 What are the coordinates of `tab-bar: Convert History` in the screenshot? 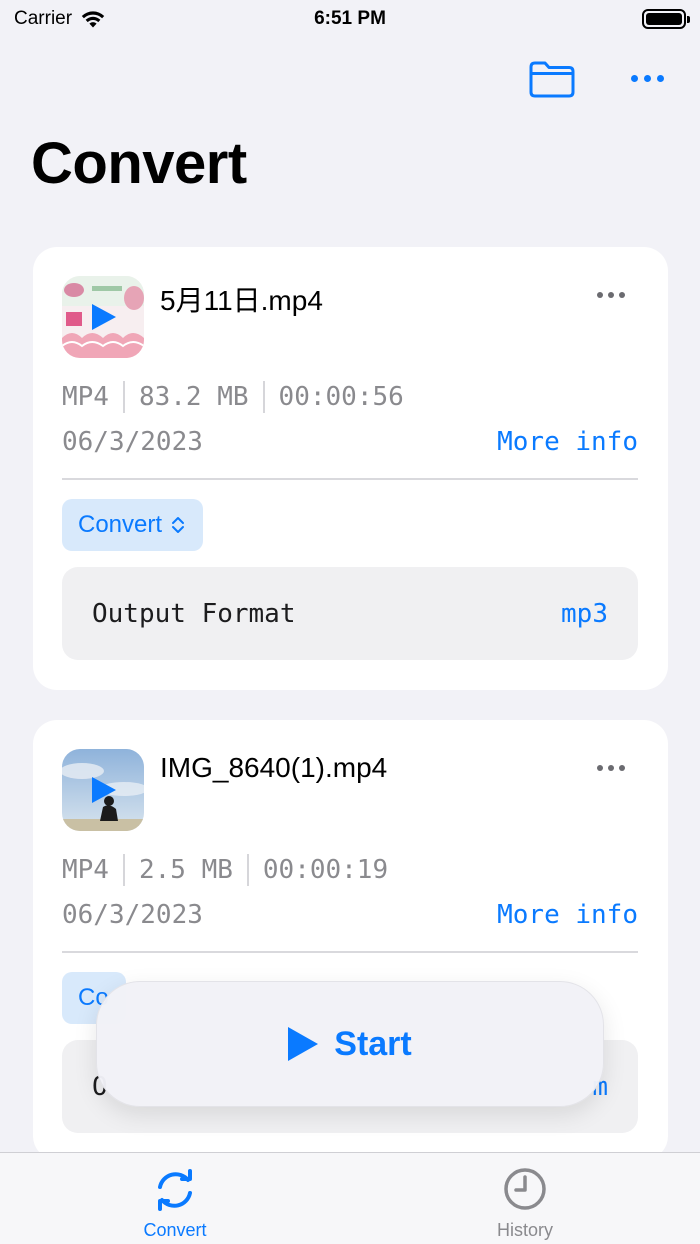 It's located at (350, 1198).